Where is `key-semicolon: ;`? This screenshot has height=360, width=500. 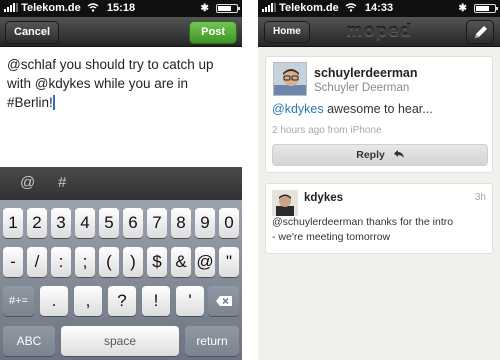
key-semicolon: ; is located at coordinates (85, 262).